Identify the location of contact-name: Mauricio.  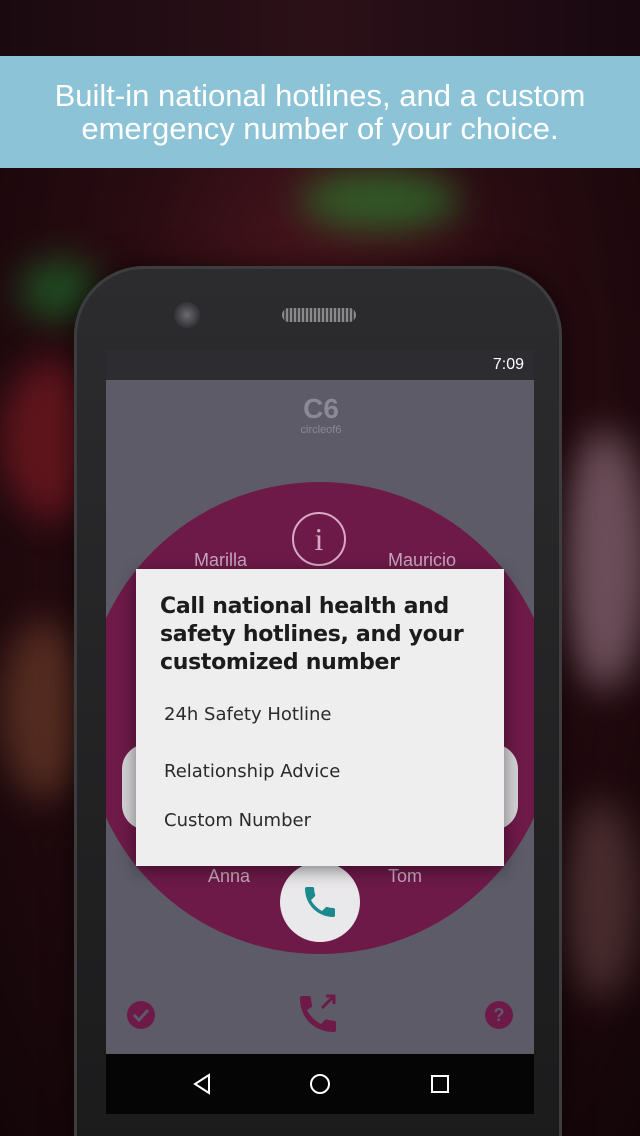
(422, 560).